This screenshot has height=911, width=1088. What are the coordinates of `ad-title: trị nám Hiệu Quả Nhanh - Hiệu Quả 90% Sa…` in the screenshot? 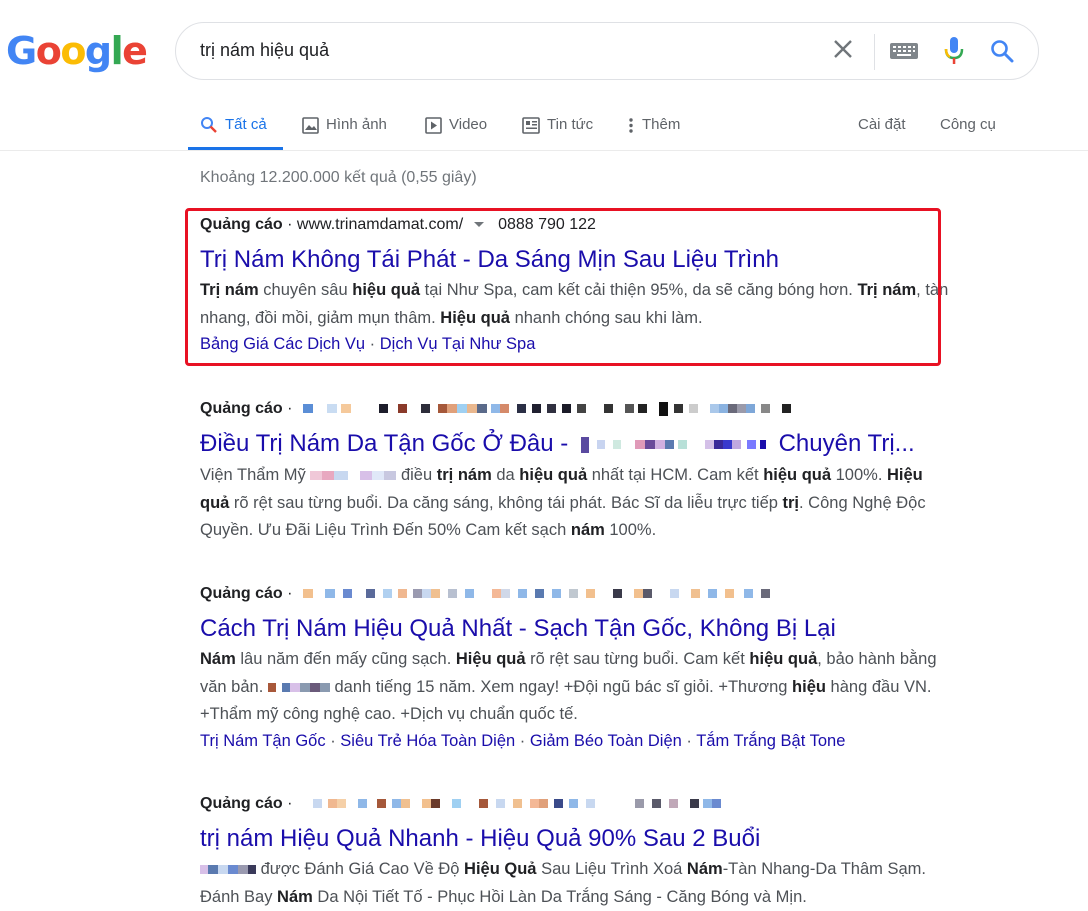 It's located at (580, 839).